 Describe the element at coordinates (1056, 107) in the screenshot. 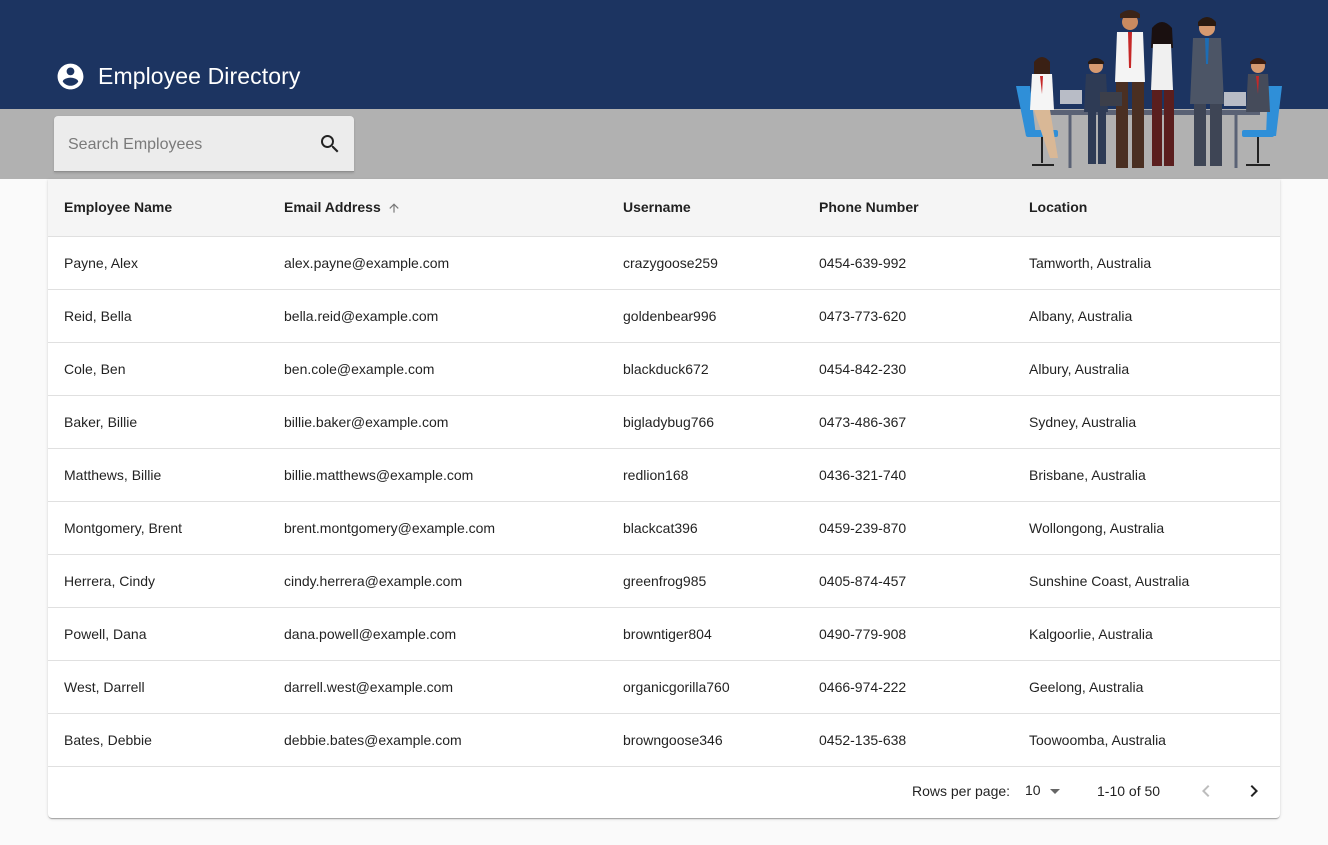

I see `seated-woman` at that location.